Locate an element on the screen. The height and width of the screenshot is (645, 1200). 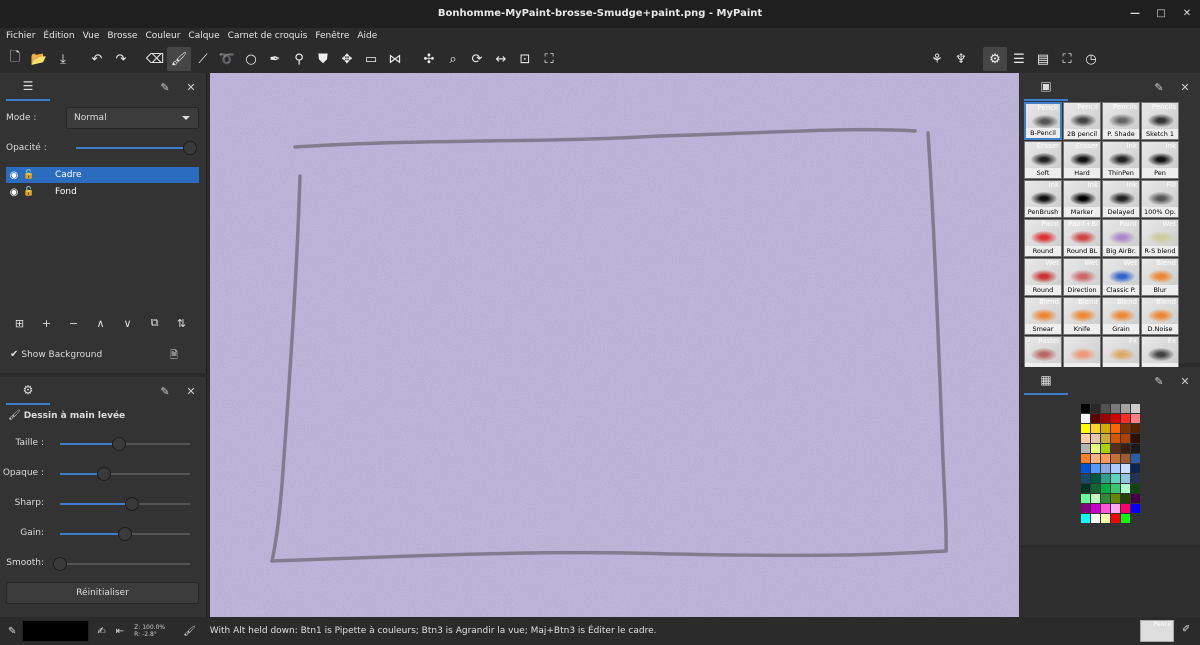
layer-props-icon: ⇅ is located at coordinates (181, 323).